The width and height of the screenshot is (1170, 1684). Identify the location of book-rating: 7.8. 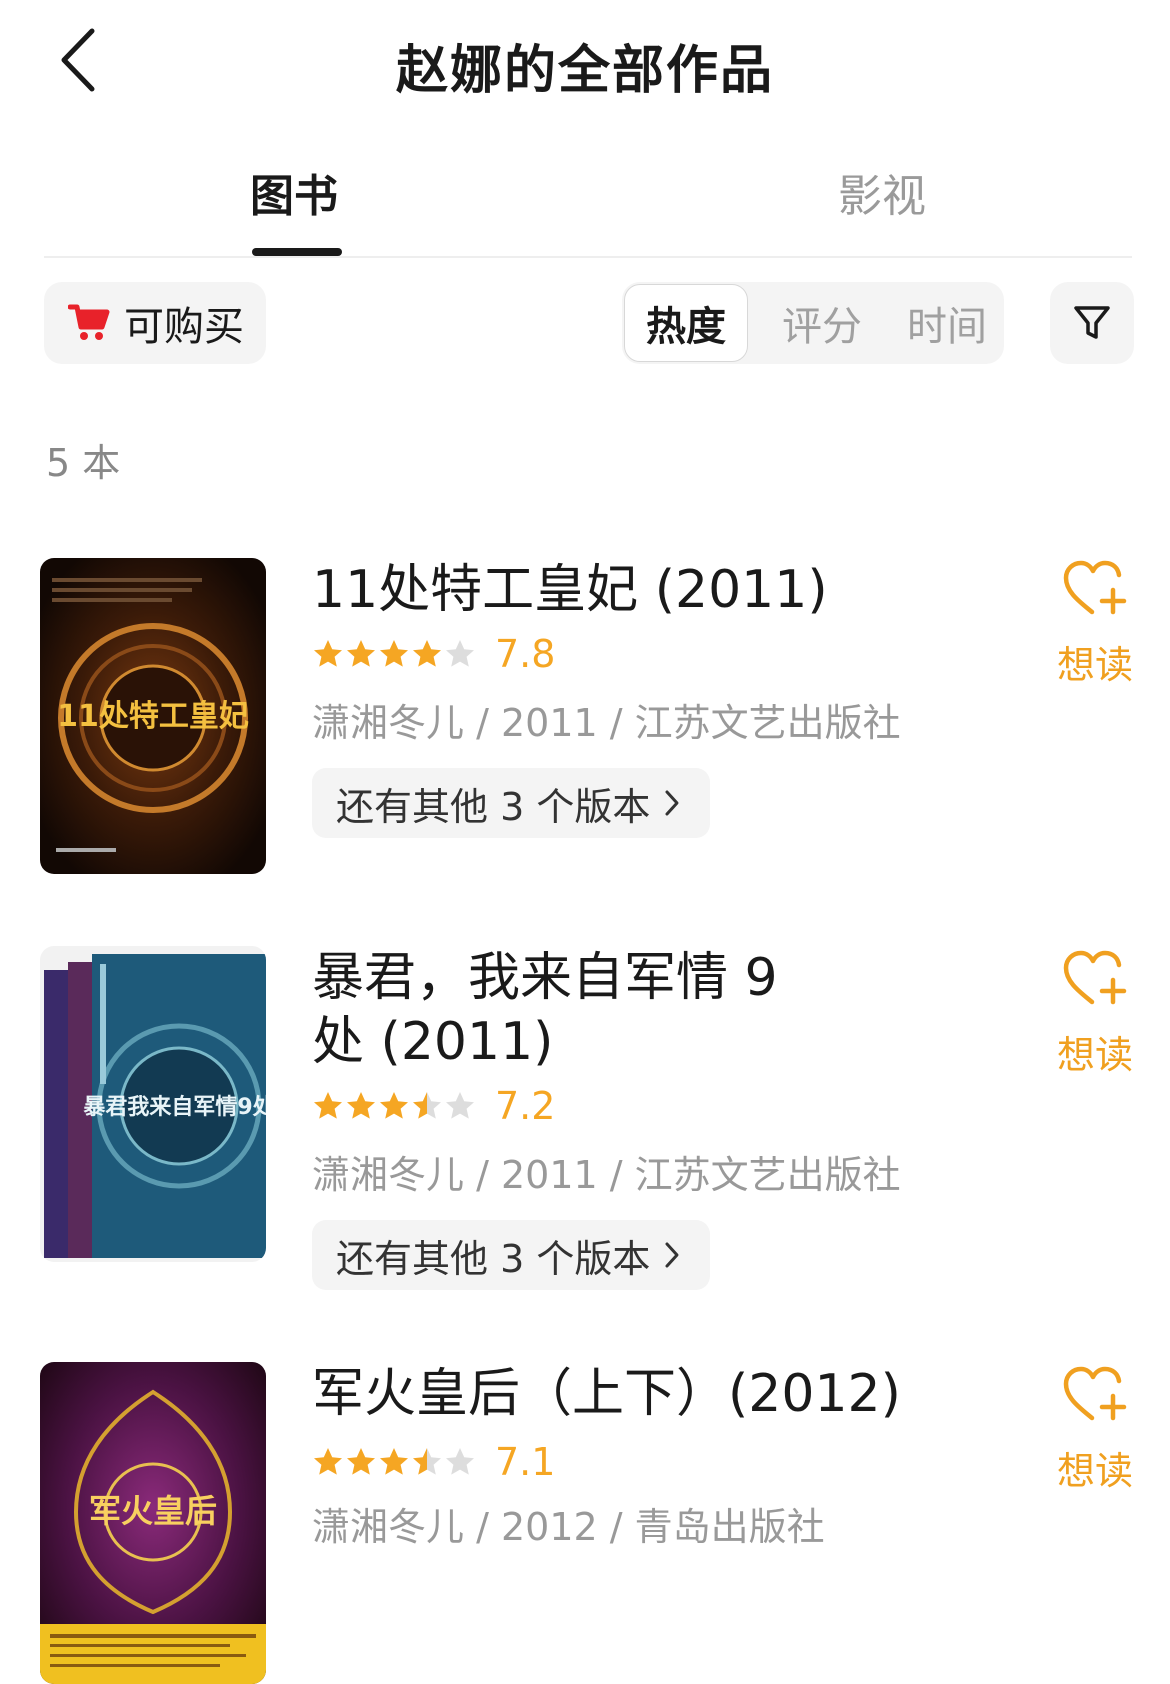
(434, 654).